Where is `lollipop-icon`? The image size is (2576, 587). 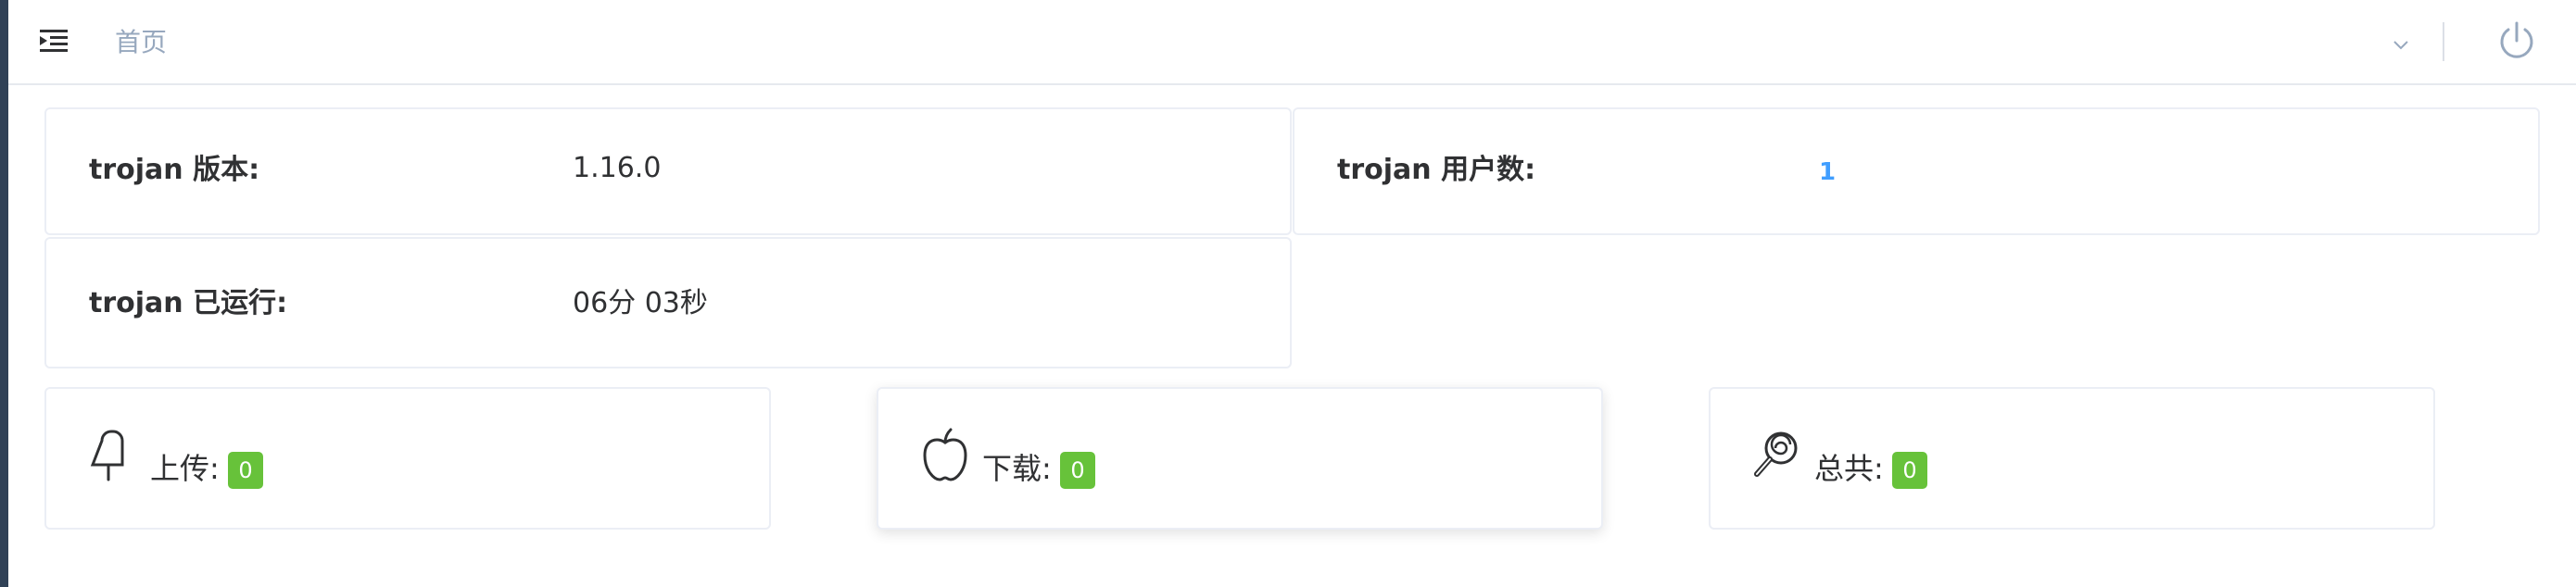 lollipop-icon is located at coordinates (1776, 454).